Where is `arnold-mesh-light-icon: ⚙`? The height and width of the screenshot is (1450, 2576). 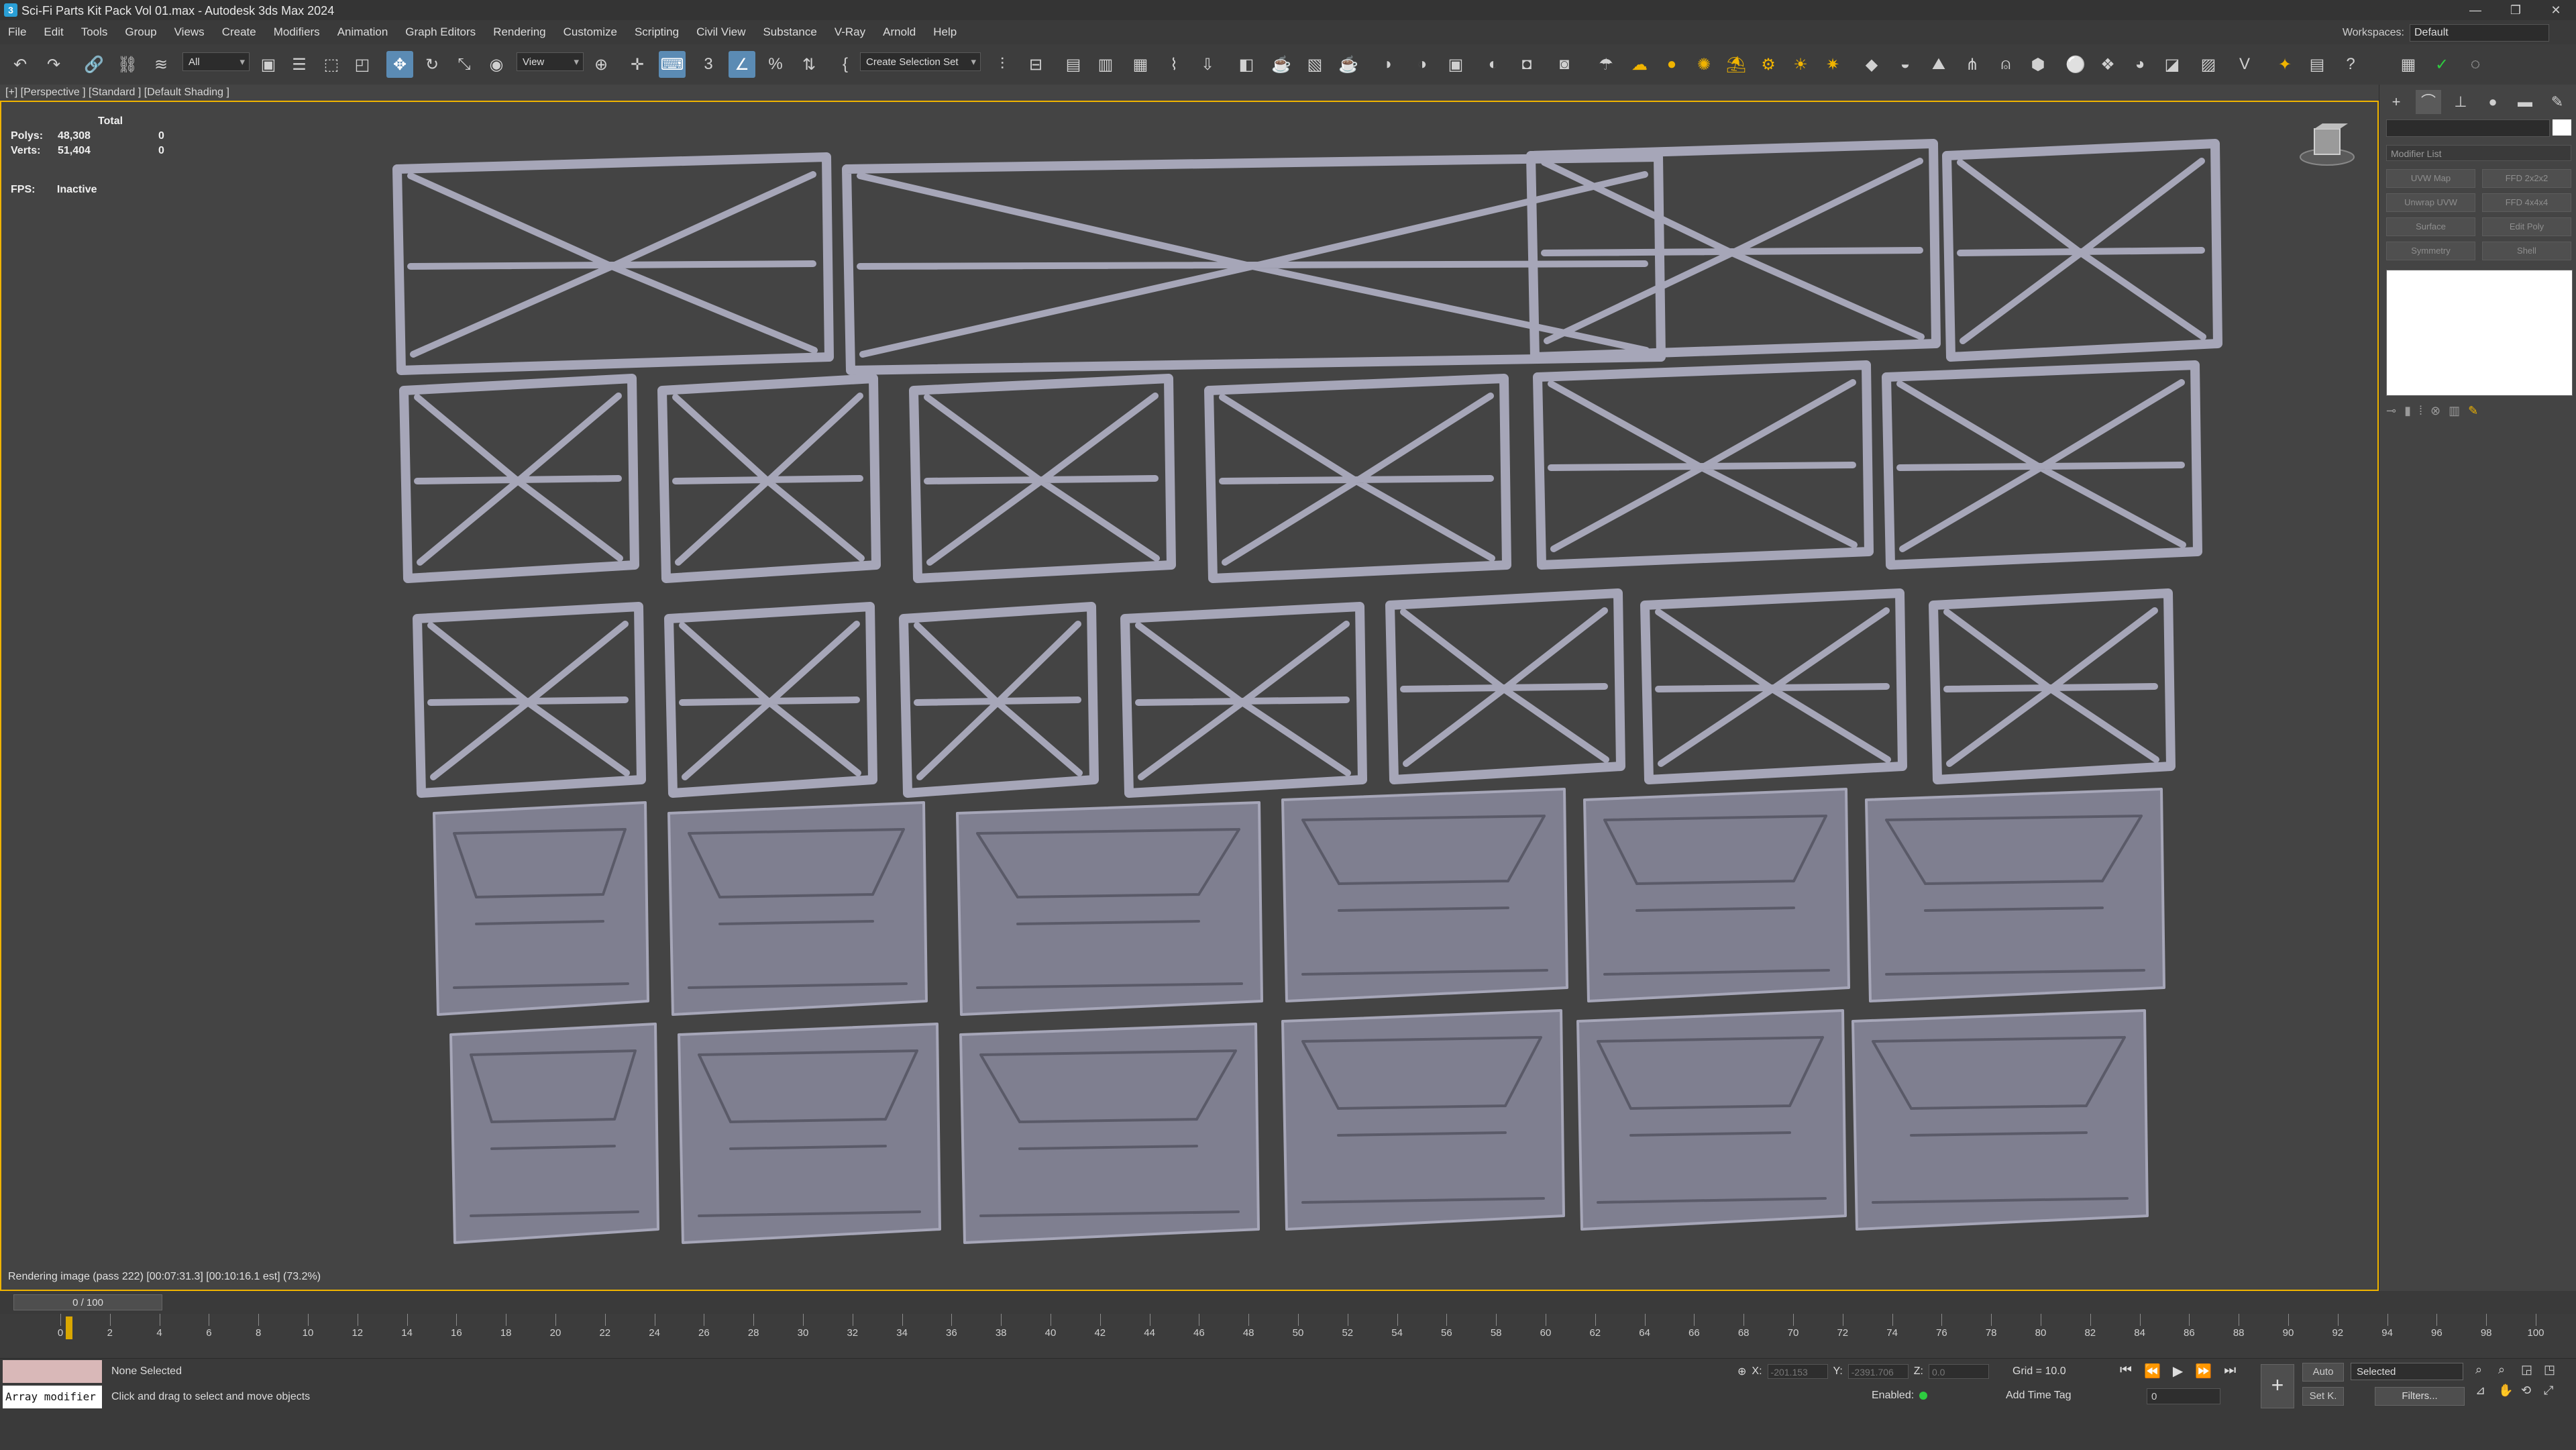 arnold-mesh-light-icon: ⚙ is located at coordinates (1768, 64).